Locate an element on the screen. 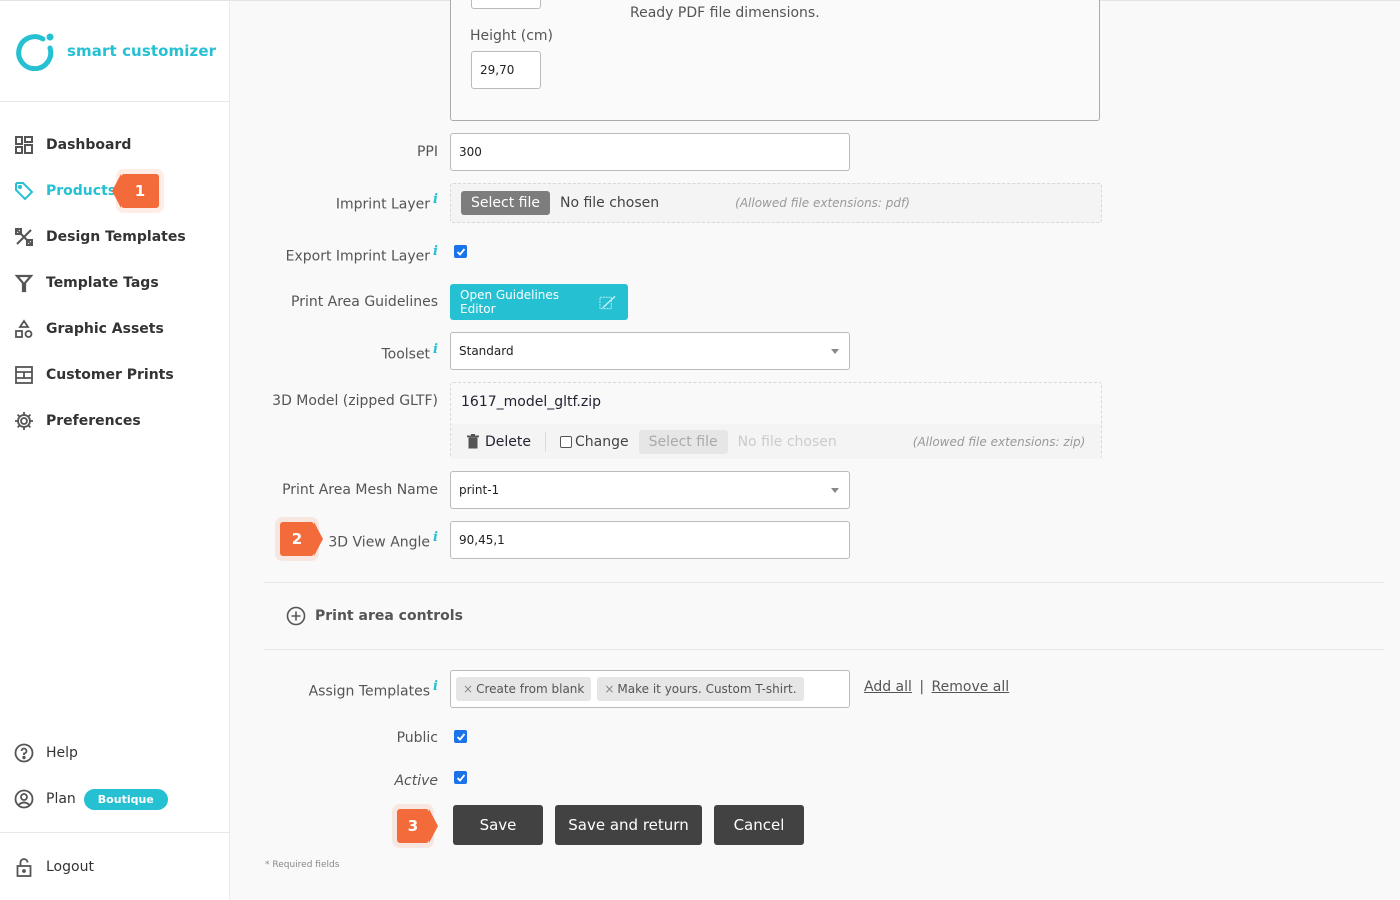  step-number: 1 is located at coordinates (140, 191).